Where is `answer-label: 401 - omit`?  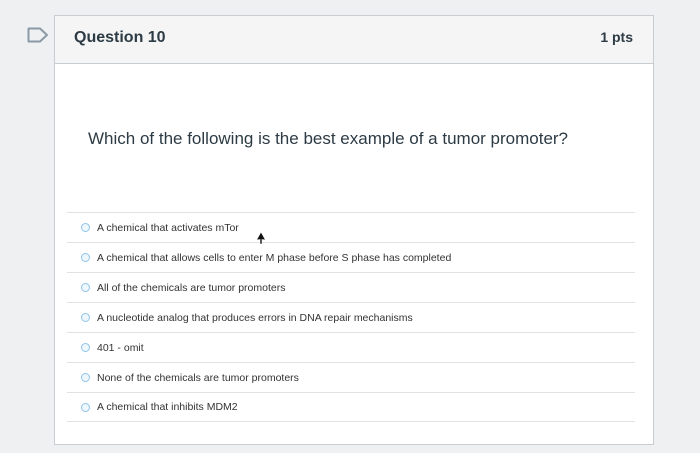 answer-label: 401 - omit is located at coordinates (120, 348).